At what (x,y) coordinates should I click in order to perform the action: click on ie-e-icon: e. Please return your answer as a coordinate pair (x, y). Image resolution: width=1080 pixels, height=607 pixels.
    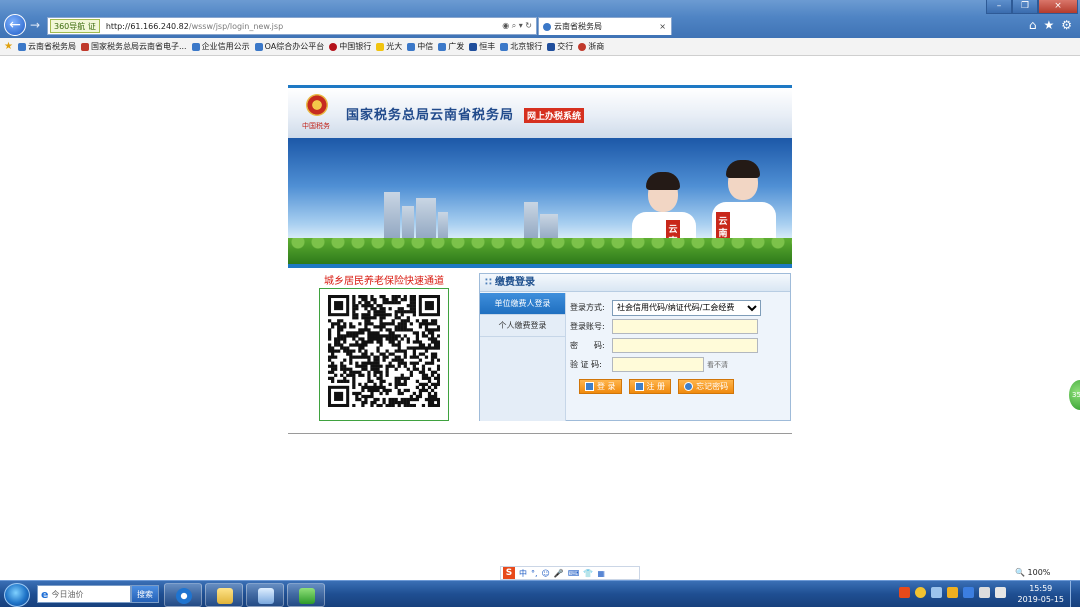
    Looking at the image, I should click on (45, 594).